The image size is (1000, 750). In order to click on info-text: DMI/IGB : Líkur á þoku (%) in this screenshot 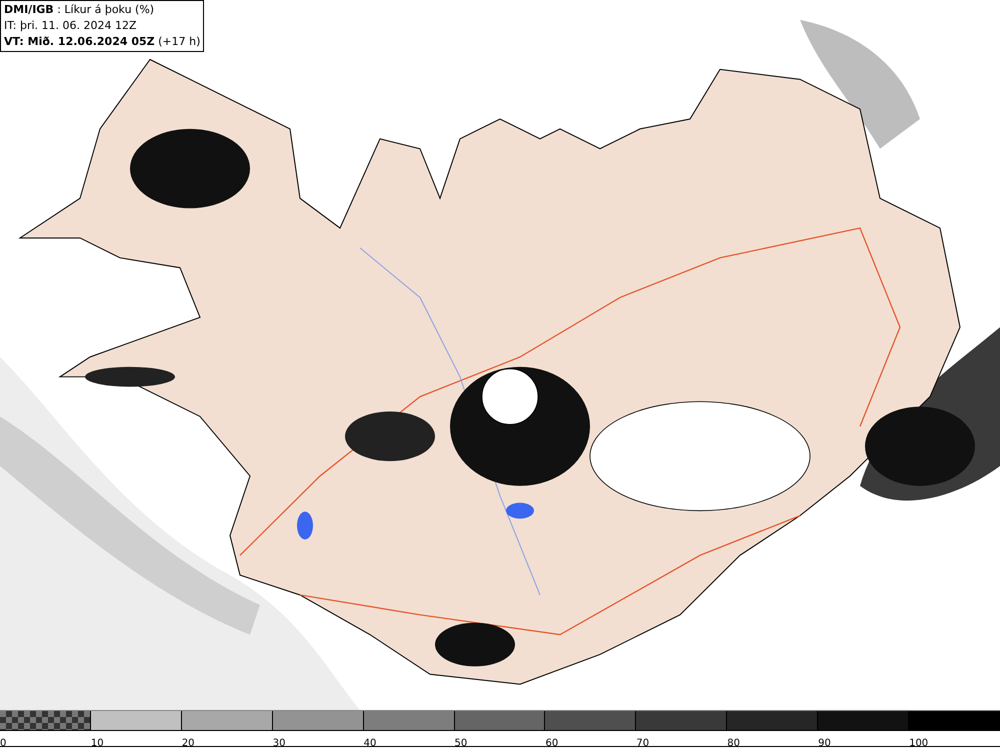, I will do `click(80, 10)`.